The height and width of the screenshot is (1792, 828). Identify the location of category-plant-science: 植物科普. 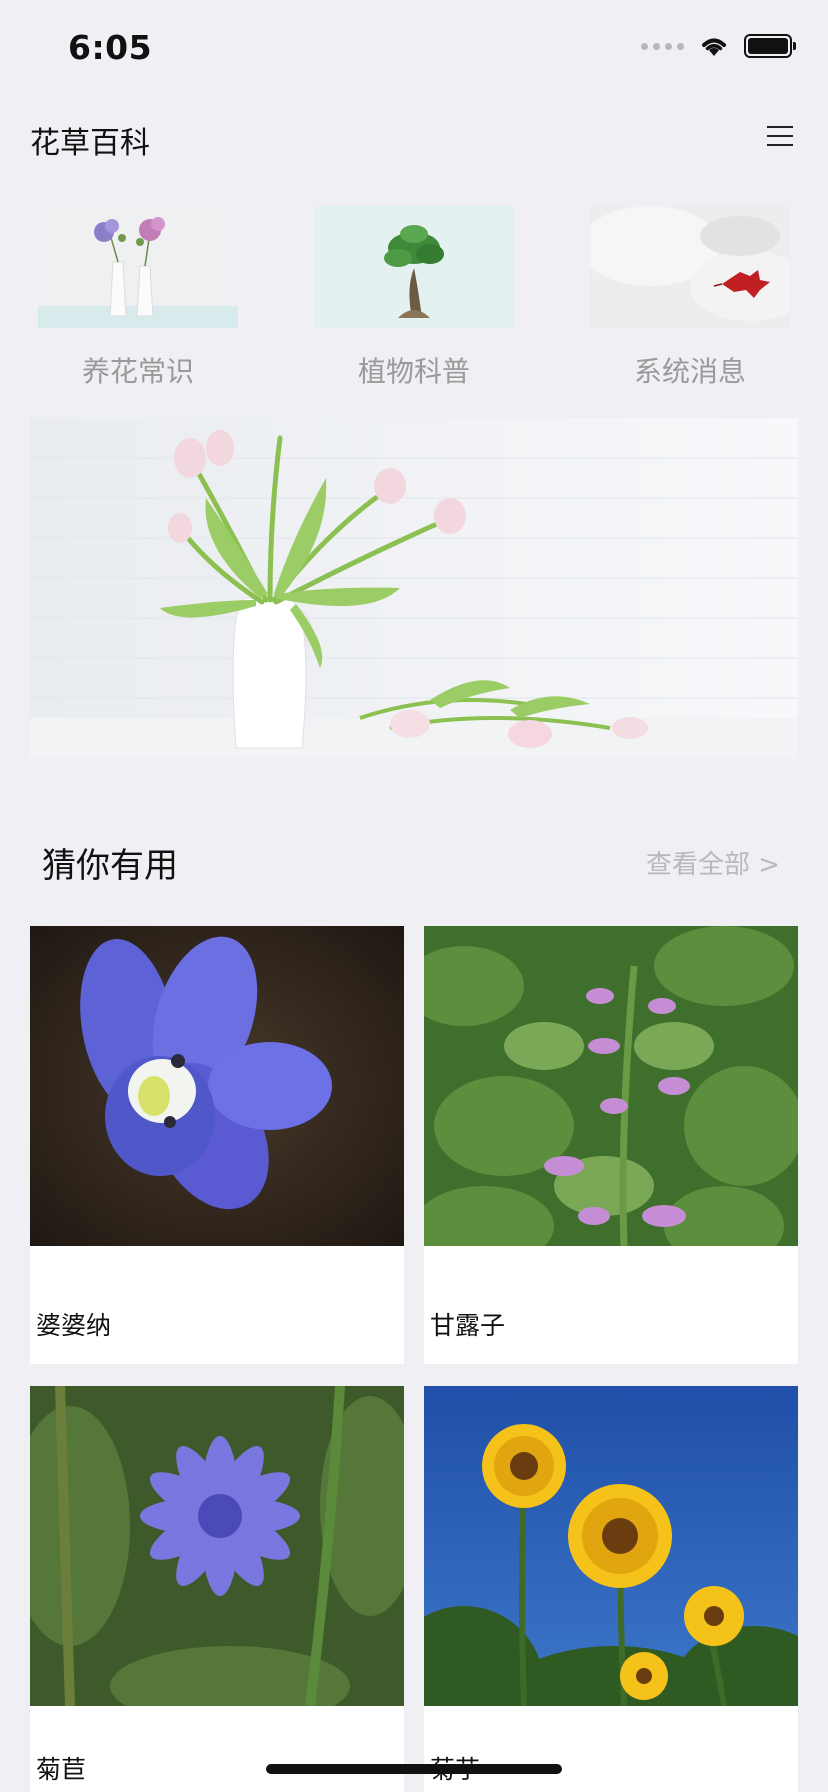
(414, 298).